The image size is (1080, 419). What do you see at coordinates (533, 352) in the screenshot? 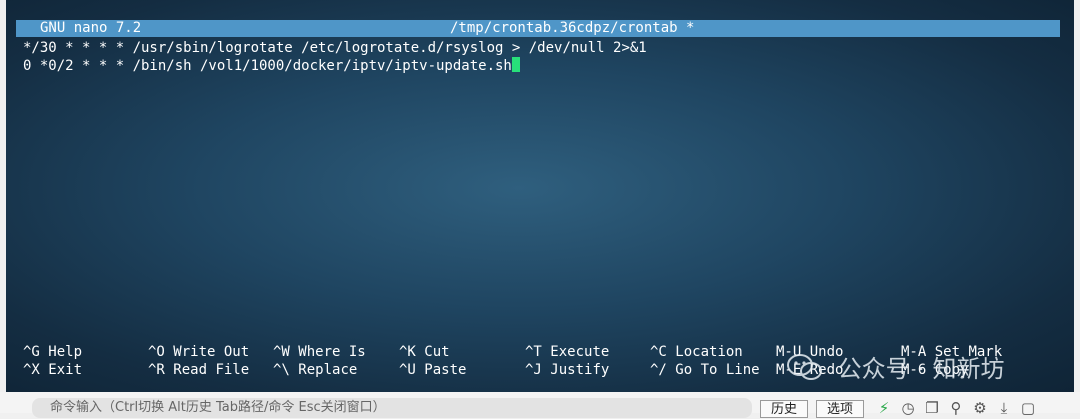
I see `shortcut-key: ^T` at bounding box center [533, 352].